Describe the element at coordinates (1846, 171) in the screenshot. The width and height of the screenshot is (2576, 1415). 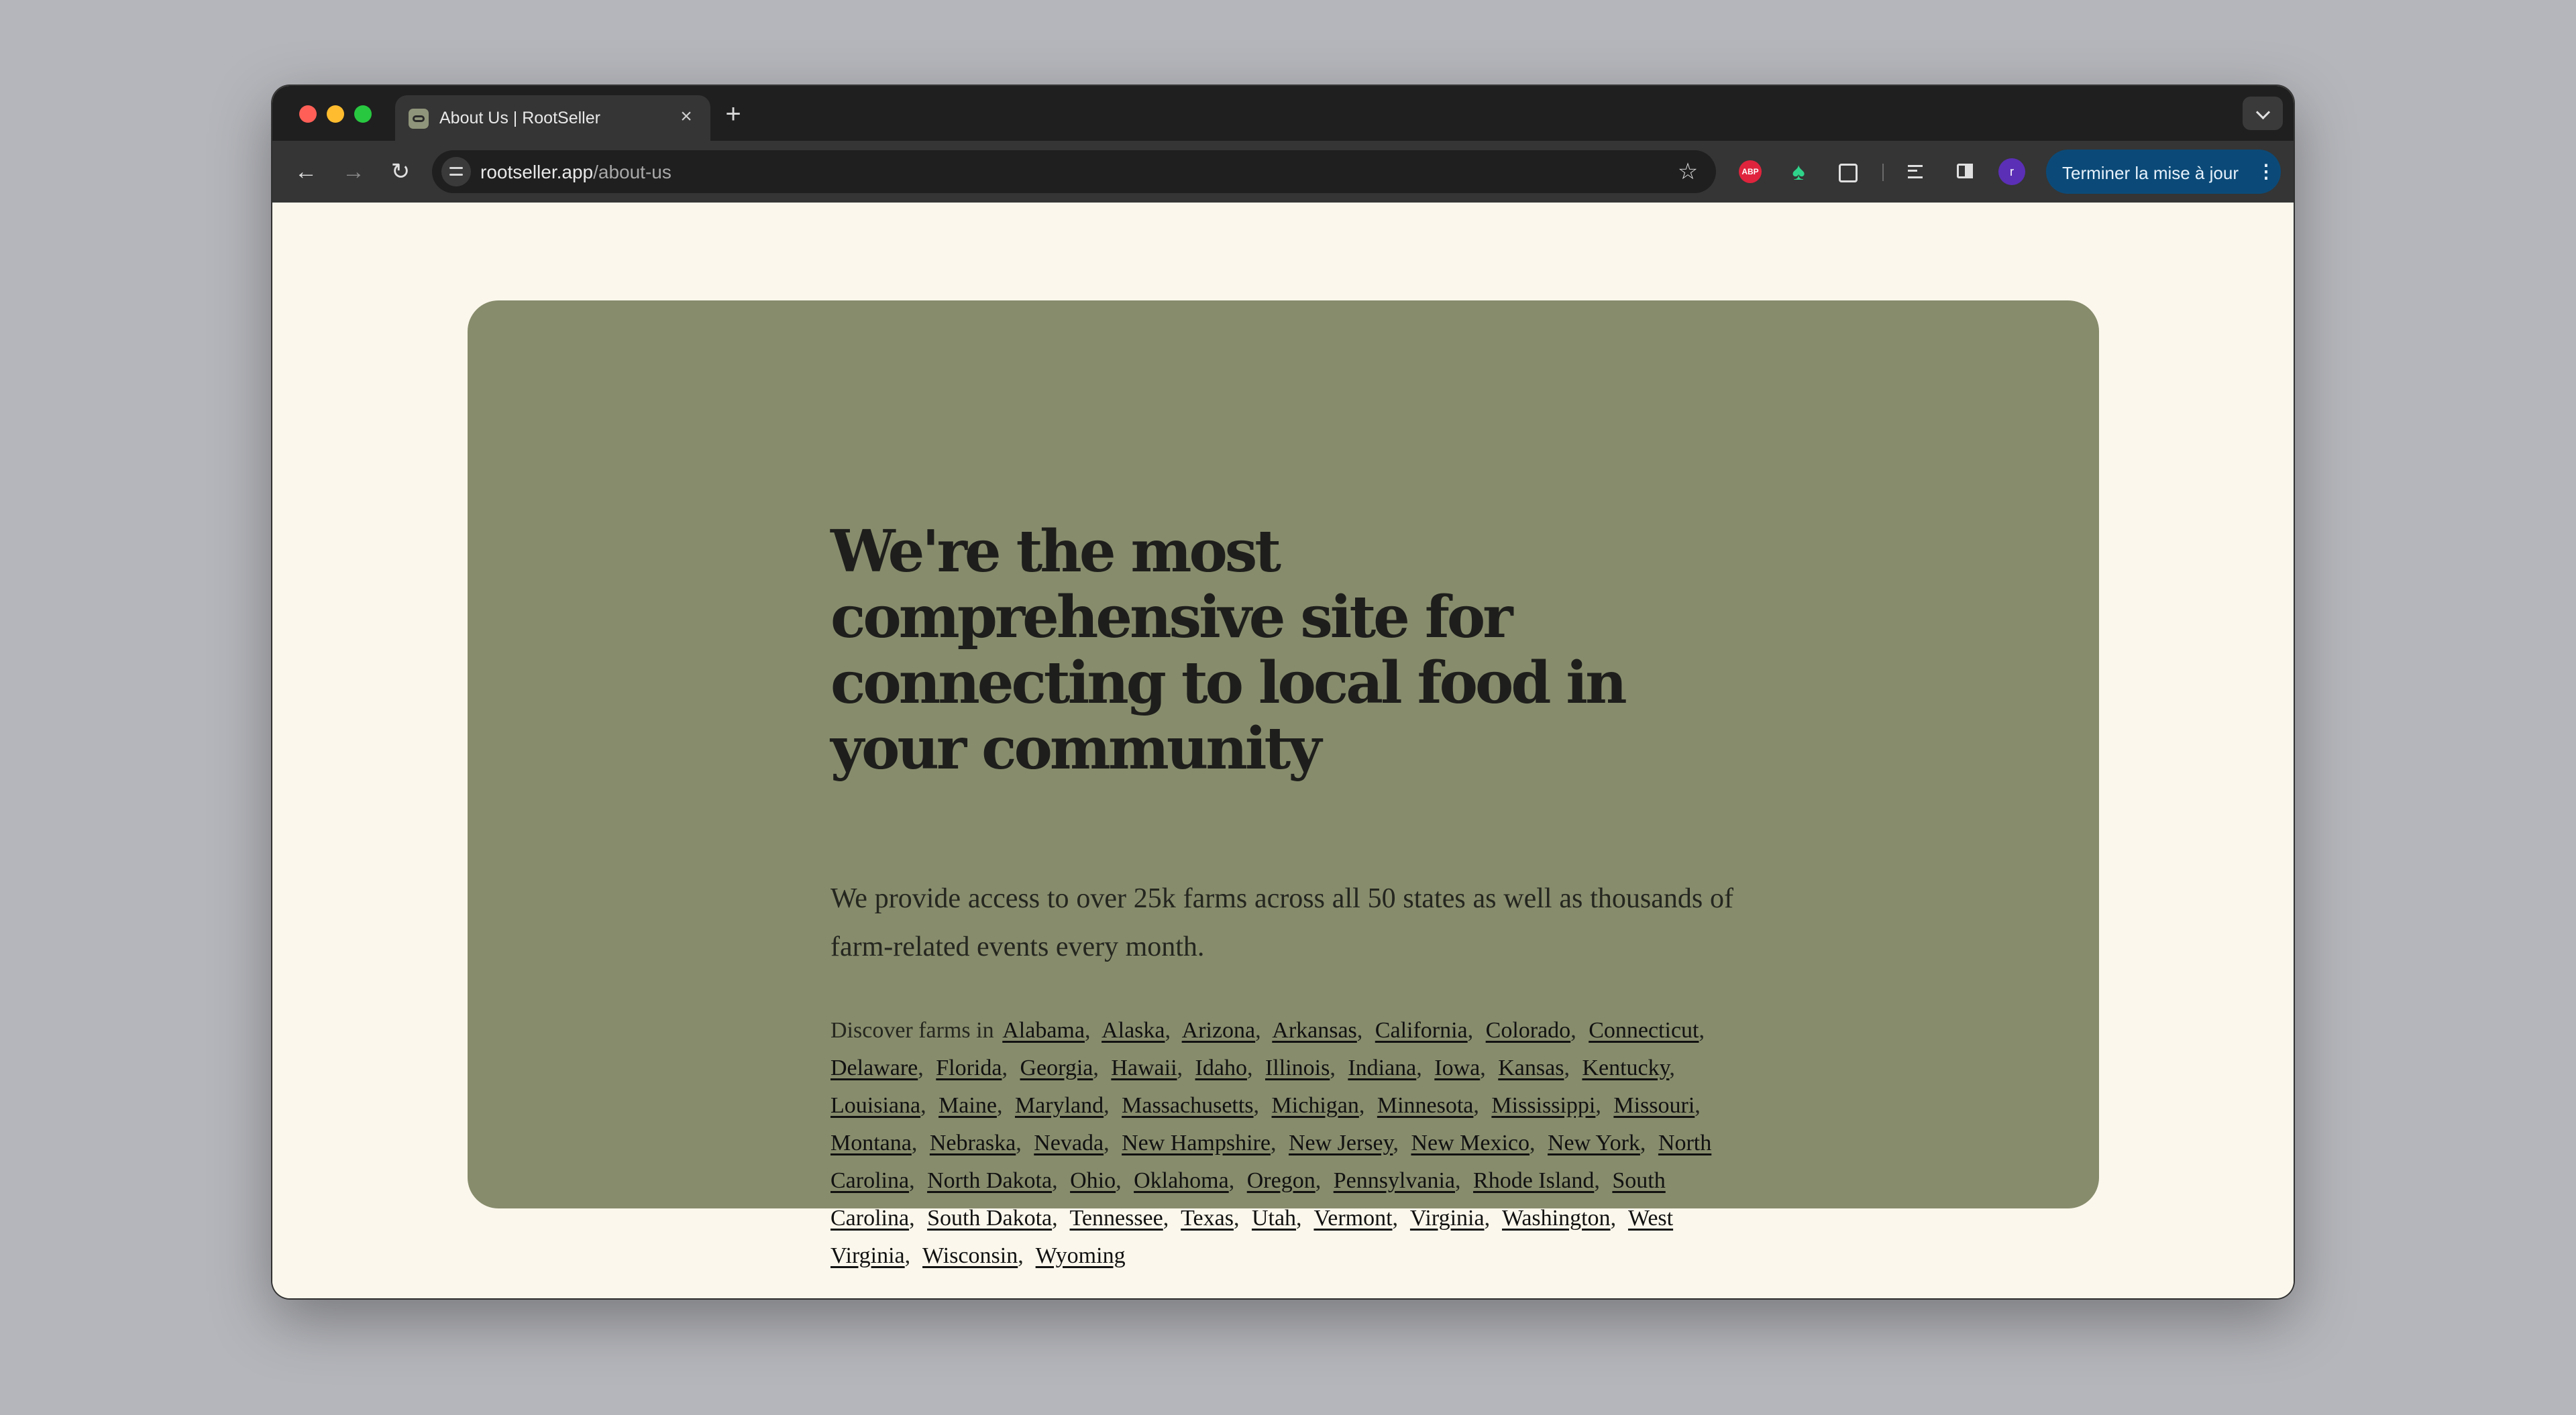
I see `extensions-puzzle-icon` at that location.